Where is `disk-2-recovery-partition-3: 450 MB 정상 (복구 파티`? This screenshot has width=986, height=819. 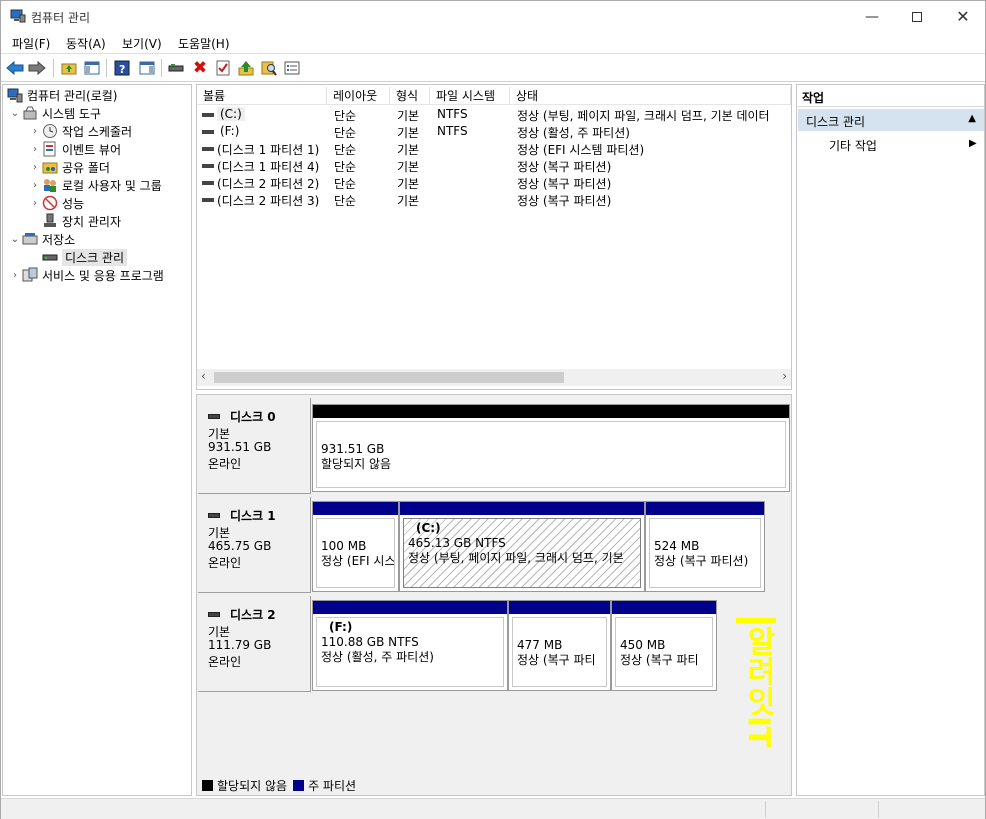 disk-2-recovery-partition-3: 450 MB 정상 (복구 파티 is located at coordinates (664, 645).